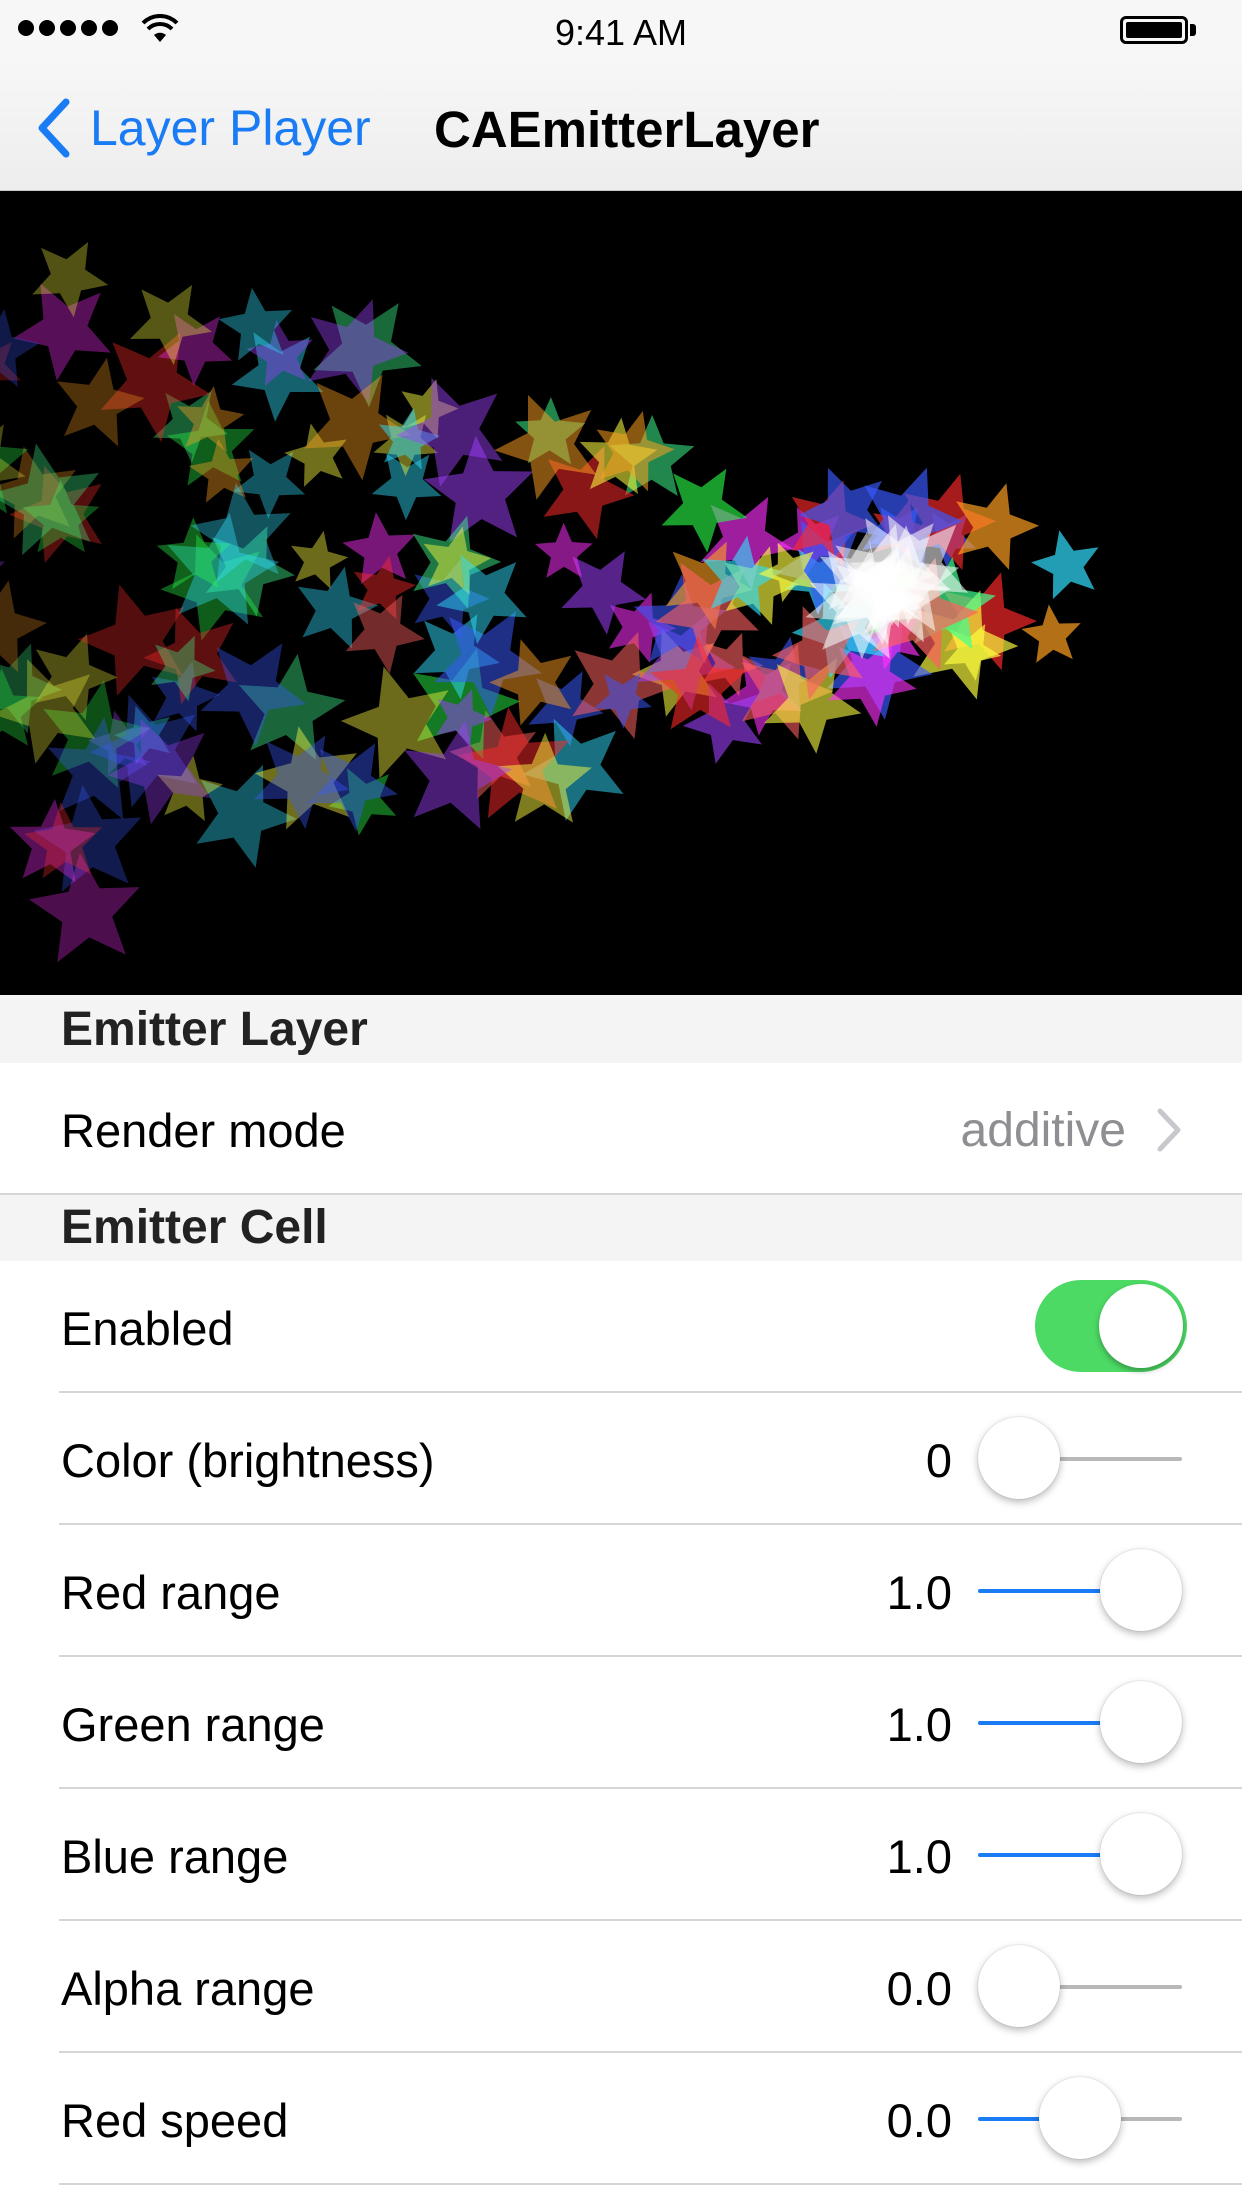 The width and height of the screenshot is (1242, 2208). I want to click on navigation-bar: Layer Player CAEmitterLayer, so click(621, 125).